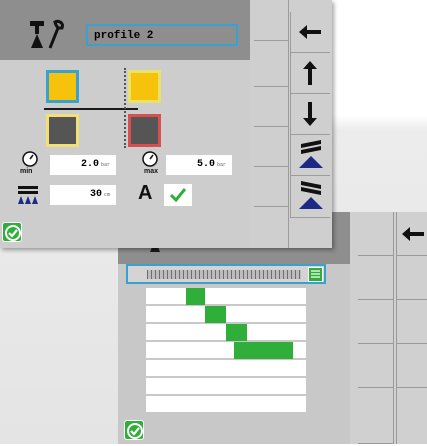 Image resolution: width=427 pixels, height=446 pixels. What do you see at coordinates (95, 194) in the screenshot?
I see `spacing-value: 30` at bounding box center [95, 194].